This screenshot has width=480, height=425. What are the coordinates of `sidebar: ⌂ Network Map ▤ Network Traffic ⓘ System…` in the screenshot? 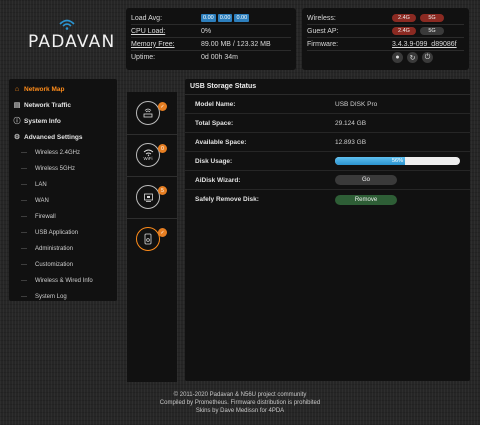 It's located at (63, 190).